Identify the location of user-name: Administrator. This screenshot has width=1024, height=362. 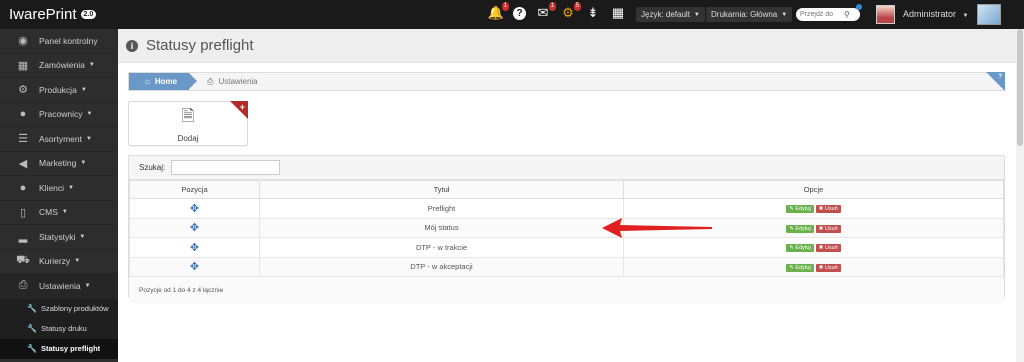
(930, 14).